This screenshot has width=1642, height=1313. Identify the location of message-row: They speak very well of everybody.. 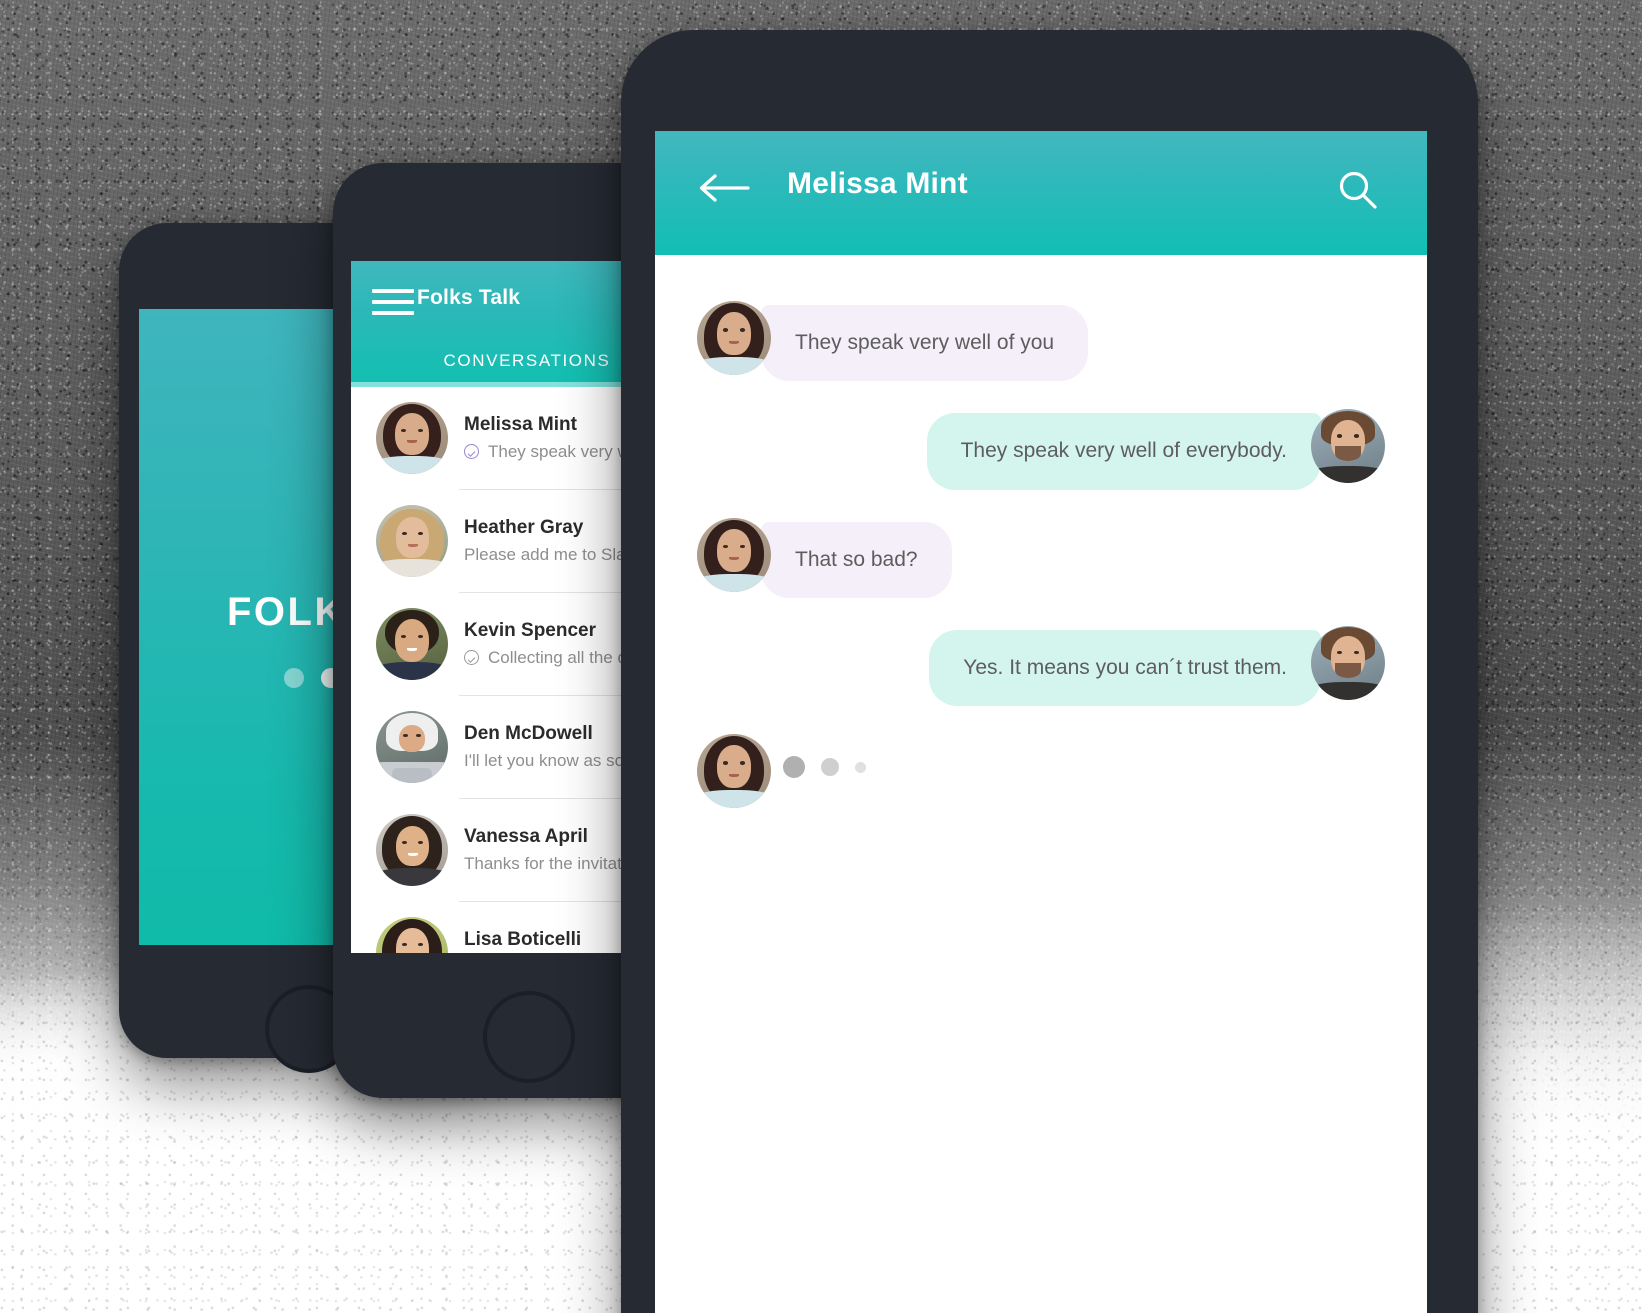
(1041, 449).